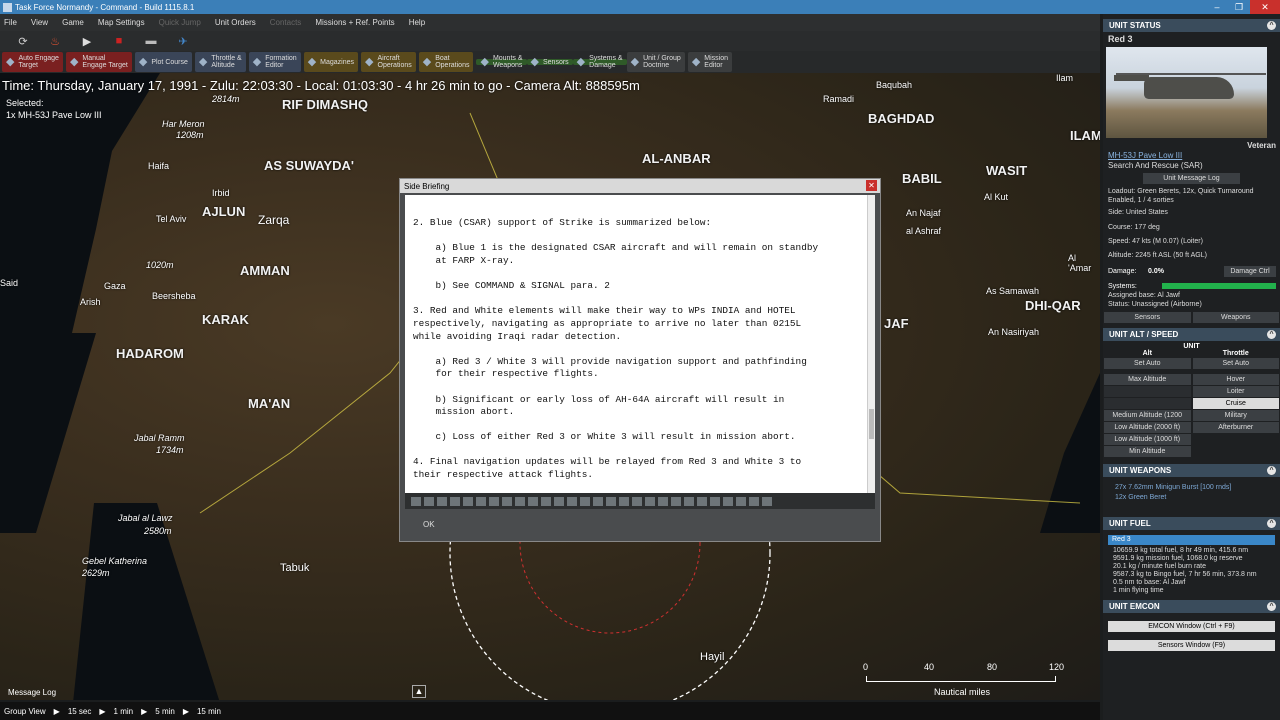 The image size is (1280, 720). What do you see at coordinates (354, 22) in the screenshot?
I see `menu-missions: Missions + Ref. Points` at bounding box center [354, 22].